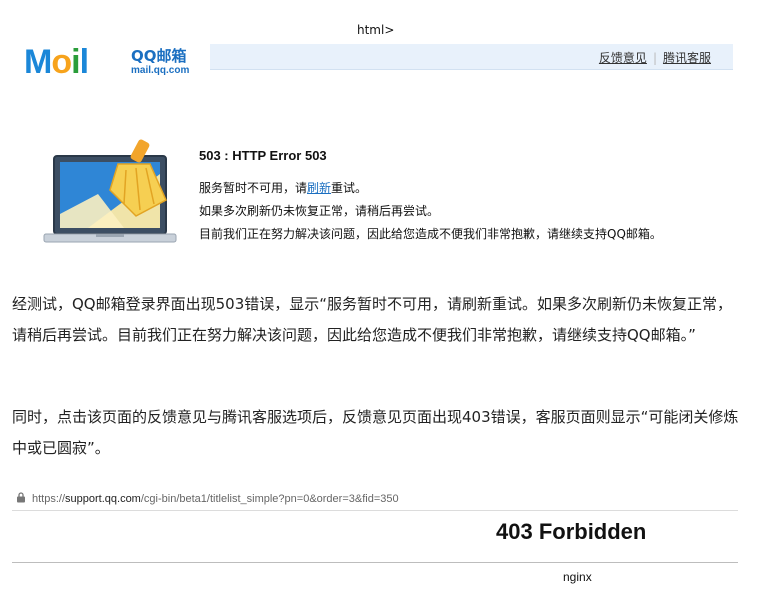 The image size is (769, 611). Describe the element at coordinates (253, 188) in the screenshot. I see `error-line-1-prefix: 服务暂时不可用，请` at that location.